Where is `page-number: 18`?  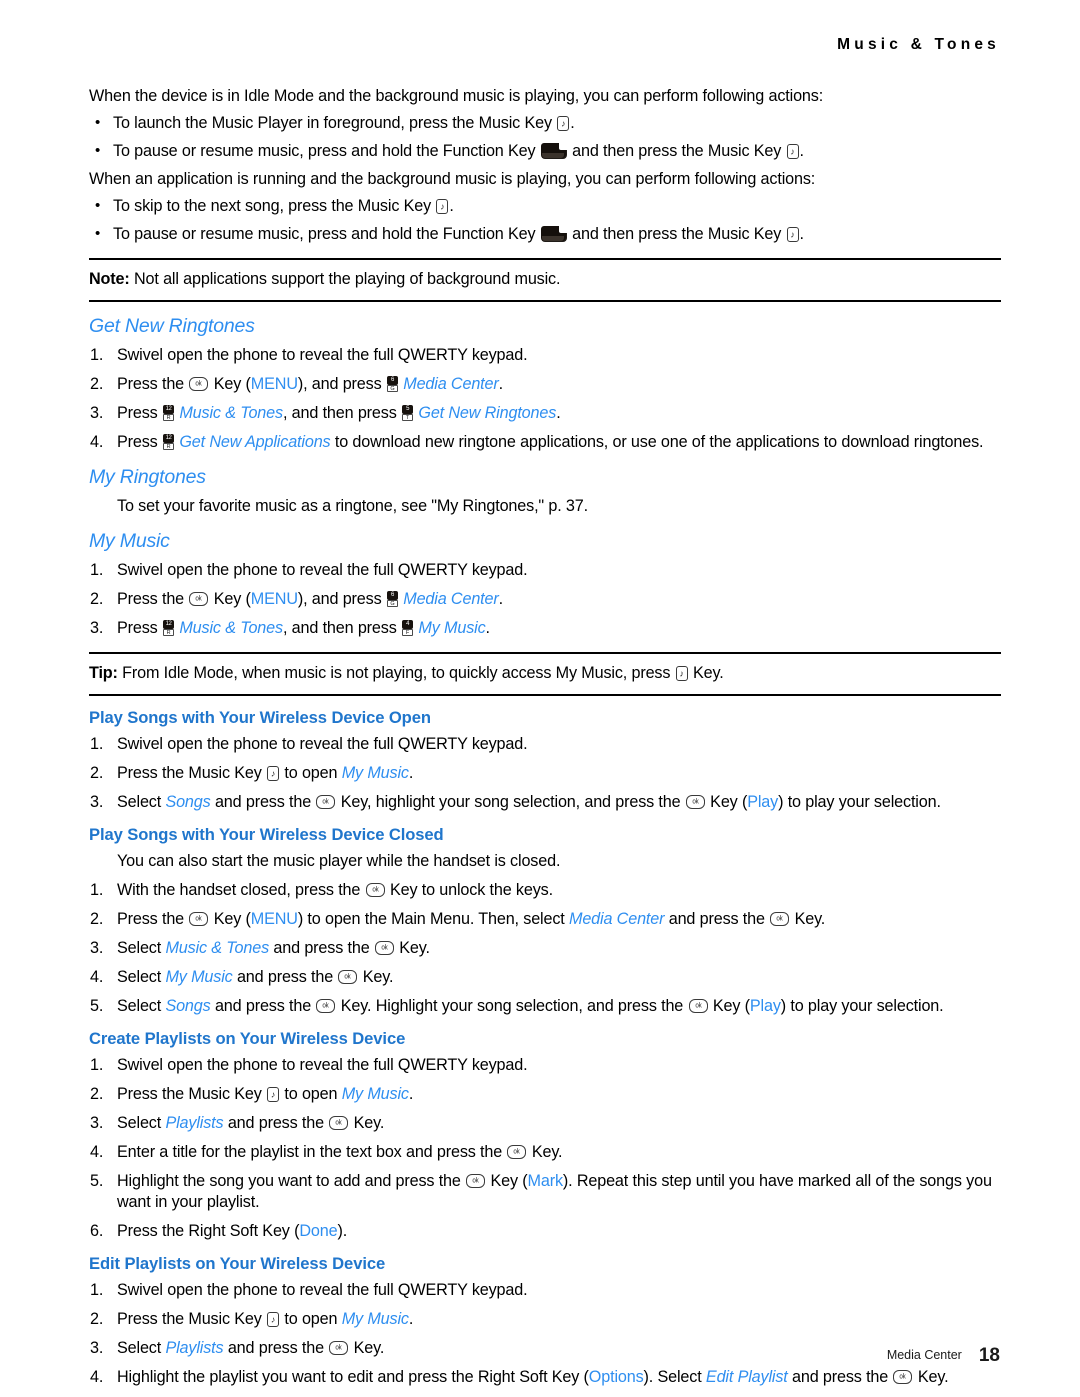
page-number: 18 is located at coordinates (989, 1355).